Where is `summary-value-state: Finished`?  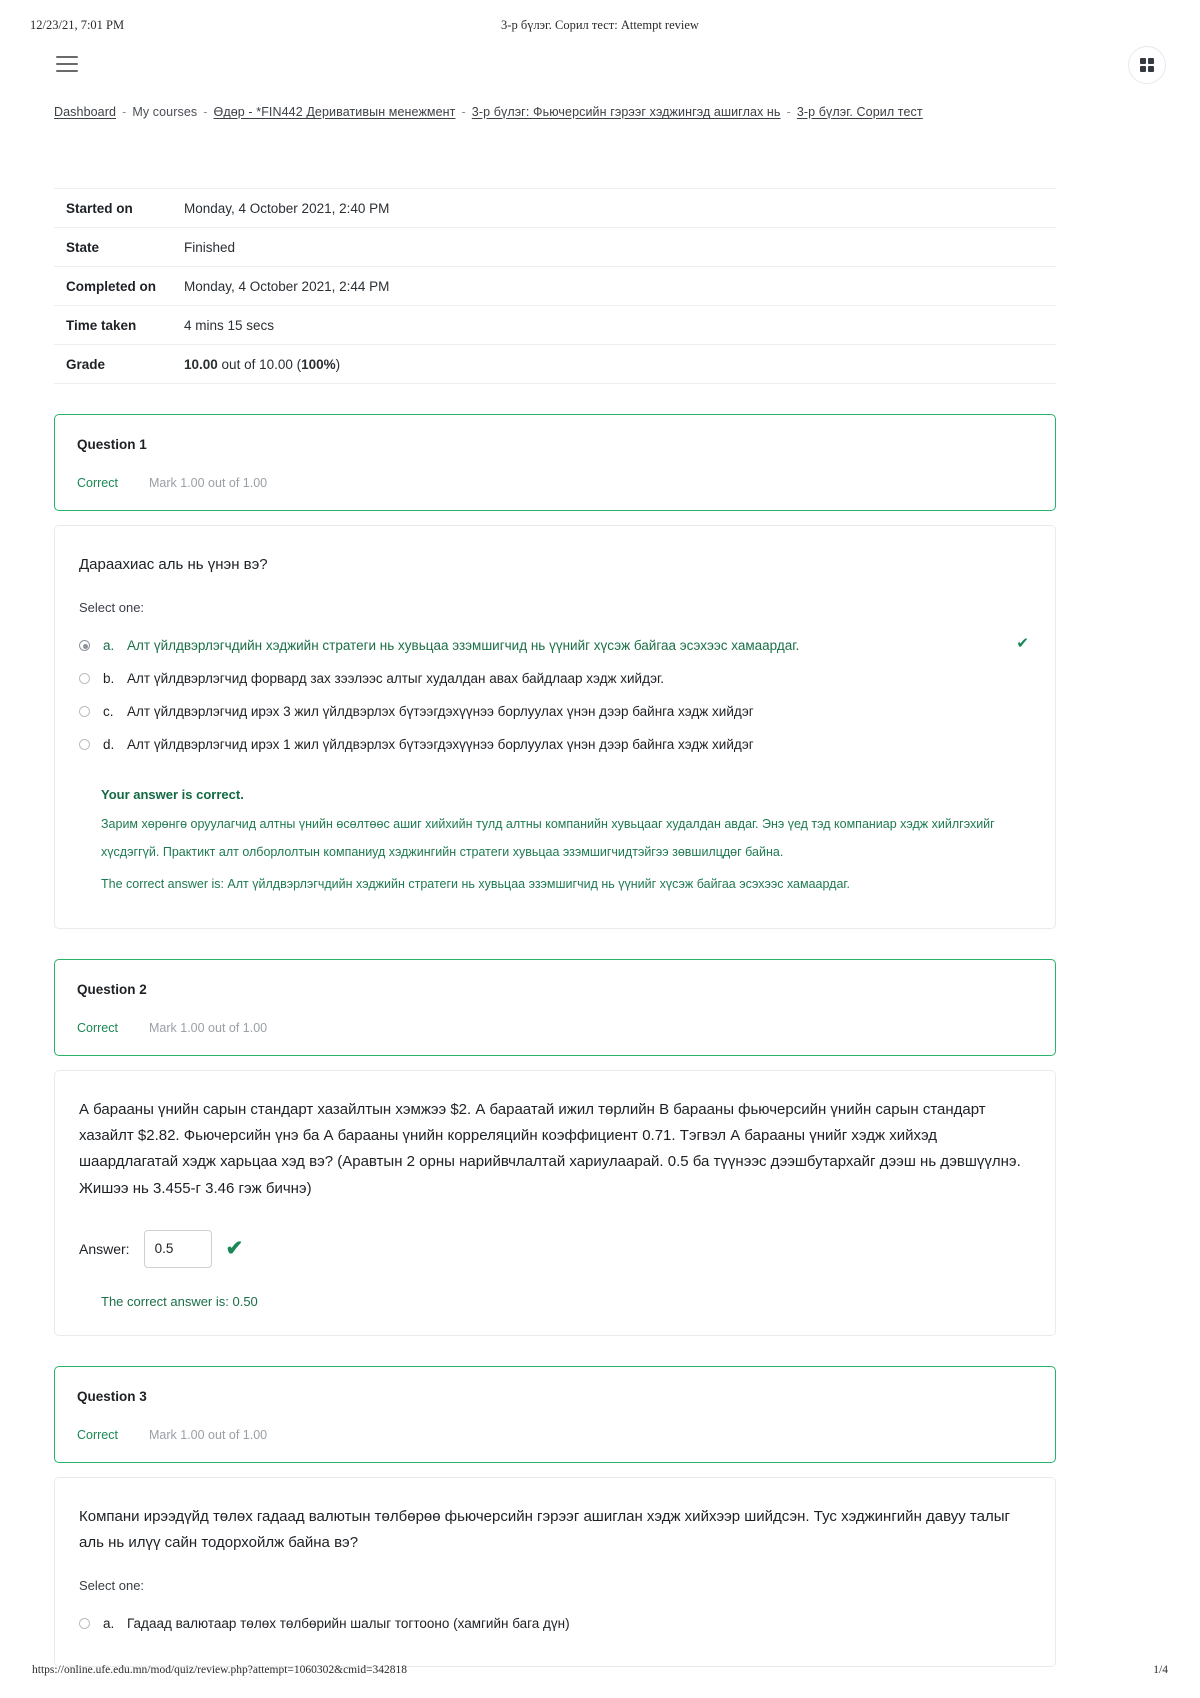 summary-value-state: Finished is located at coordinates (210, 247).